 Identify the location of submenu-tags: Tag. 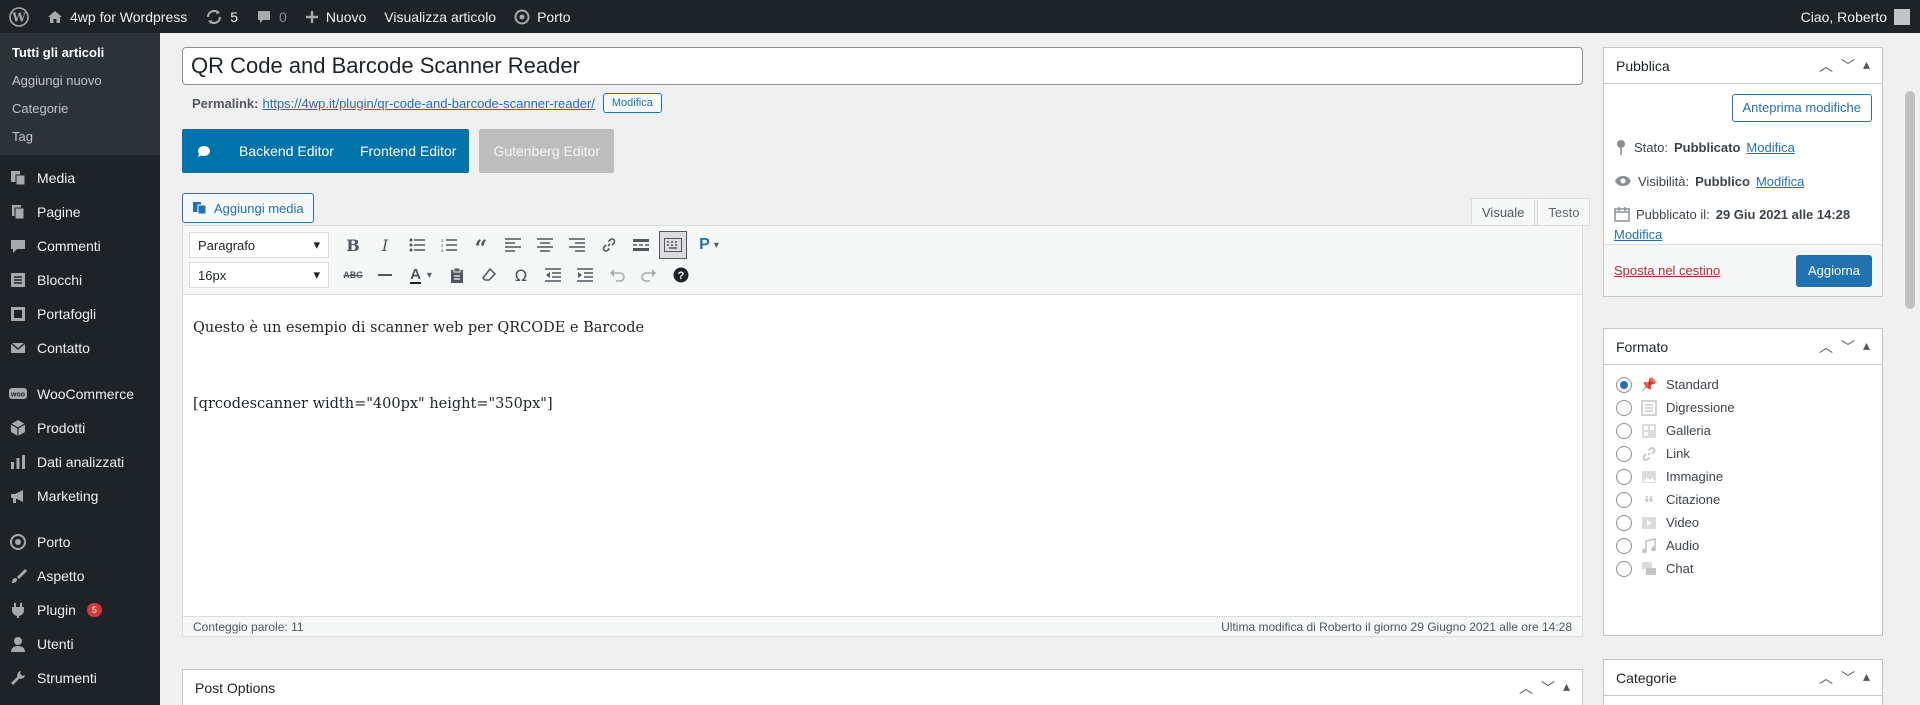
(80, 137).